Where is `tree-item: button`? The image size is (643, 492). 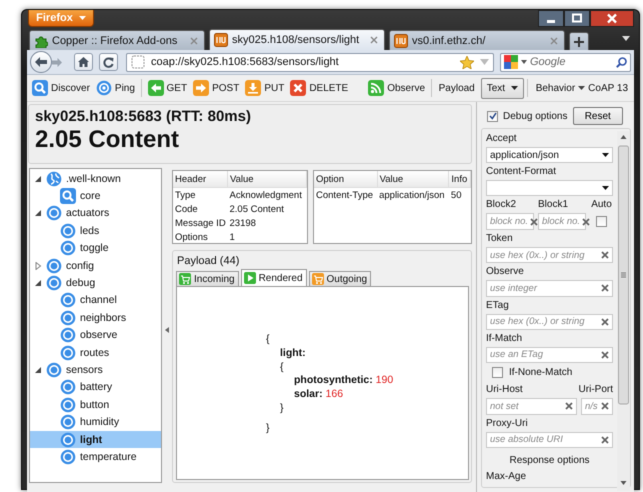
tree-item: button is located at coordinates (95, 405).